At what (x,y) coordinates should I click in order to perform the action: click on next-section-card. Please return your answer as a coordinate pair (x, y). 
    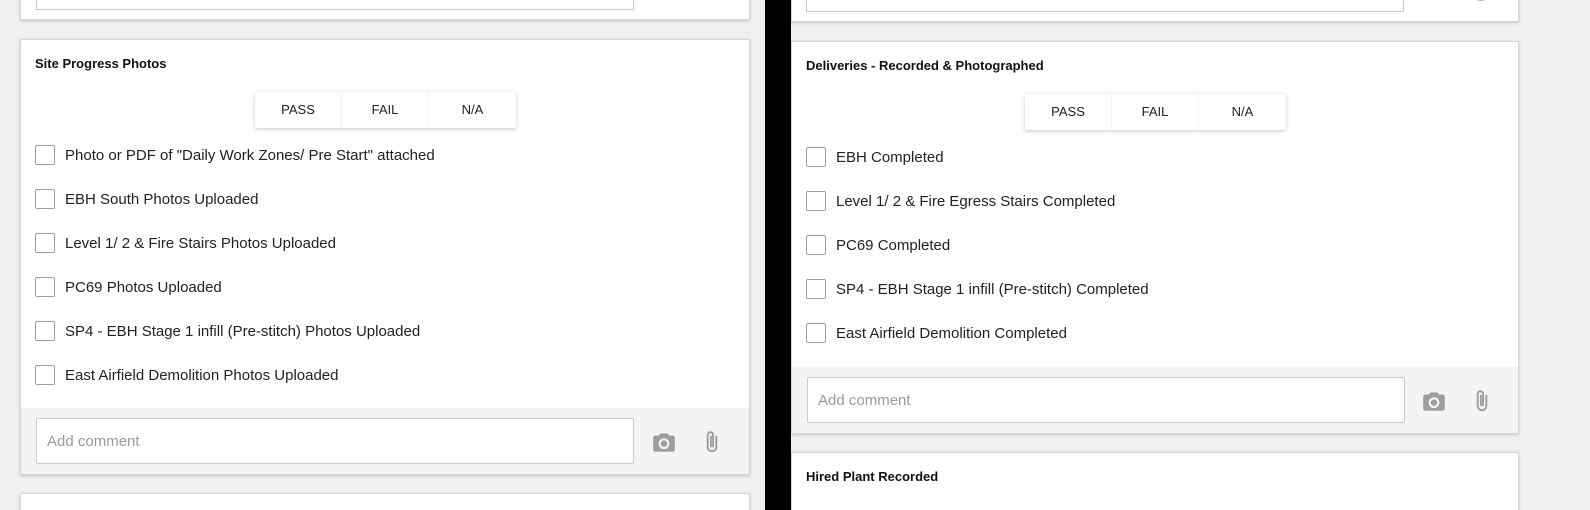
    Looking at the image, I should click on (385, 501).